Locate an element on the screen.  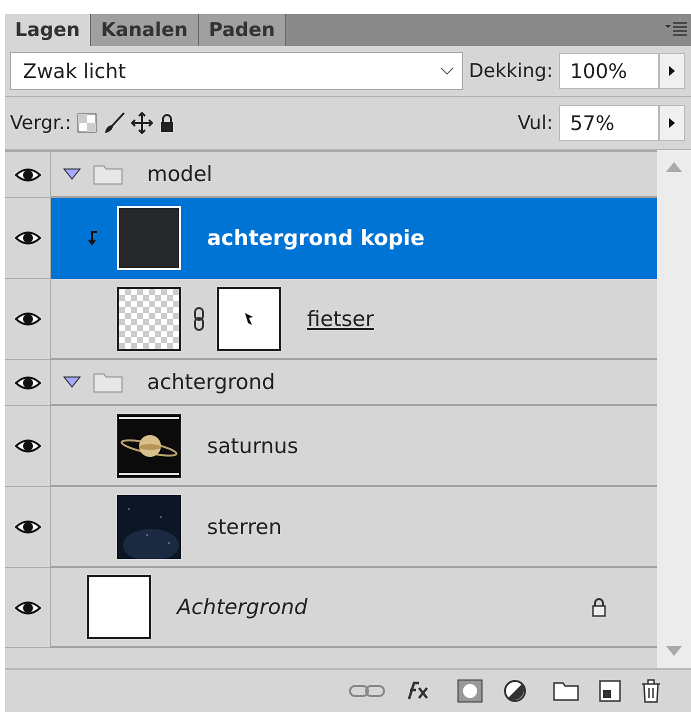
opacity-field: 100% is located at coordinates (609, 71).